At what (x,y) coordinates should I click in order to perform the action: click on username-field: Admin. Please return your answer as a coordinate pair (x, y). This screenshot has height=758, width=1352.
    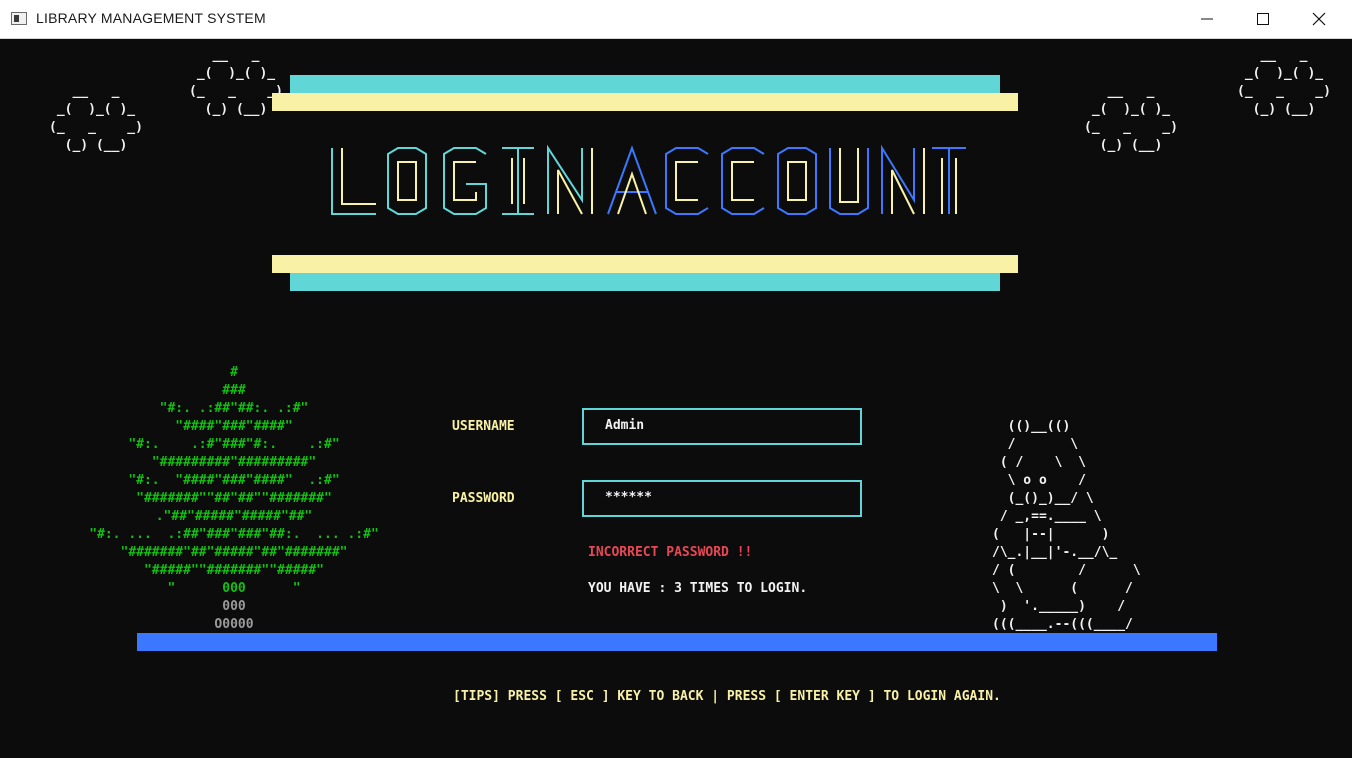
    Looking at the image, I should click on (722, 426).